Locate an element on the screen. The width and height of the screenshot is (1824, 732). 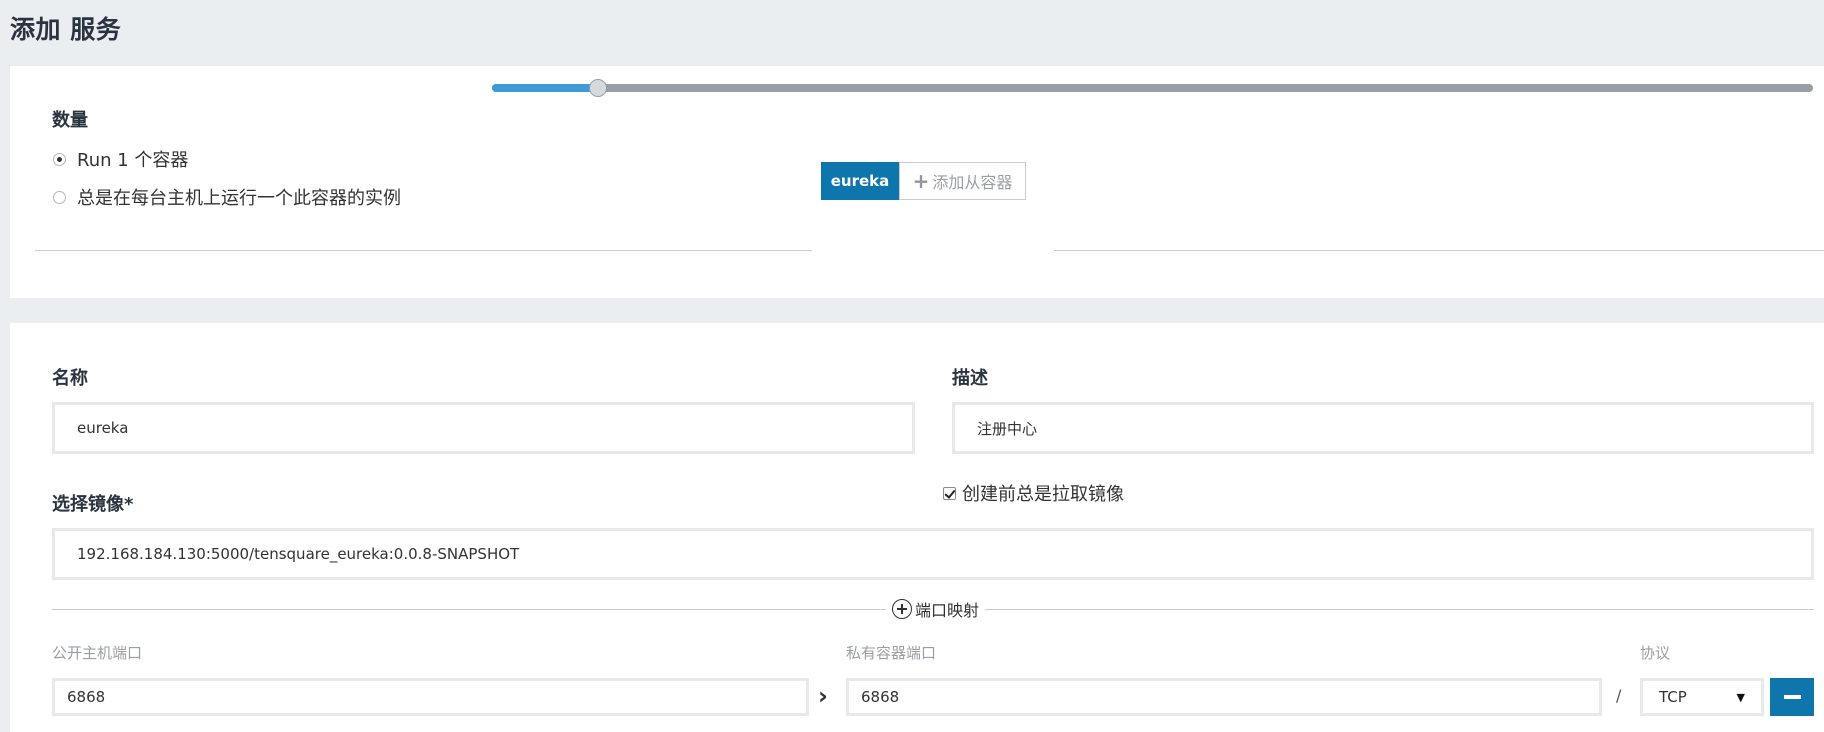
chevron-right-icon: › is located at coordinates (823, 696).